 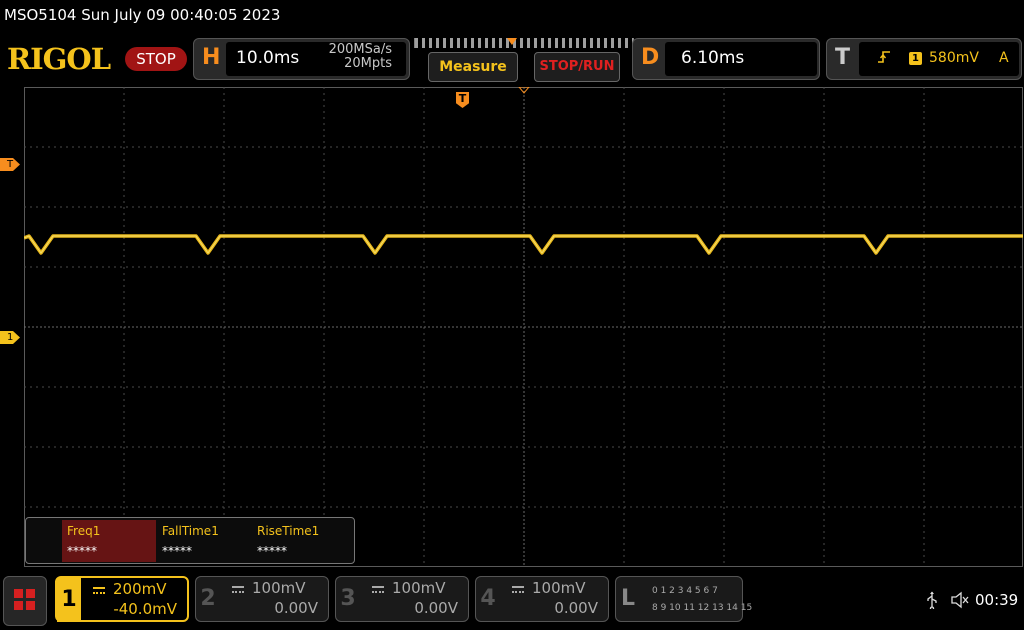 I want to click on delay-panel: D 6.10ms, so click(x=726, y=59).